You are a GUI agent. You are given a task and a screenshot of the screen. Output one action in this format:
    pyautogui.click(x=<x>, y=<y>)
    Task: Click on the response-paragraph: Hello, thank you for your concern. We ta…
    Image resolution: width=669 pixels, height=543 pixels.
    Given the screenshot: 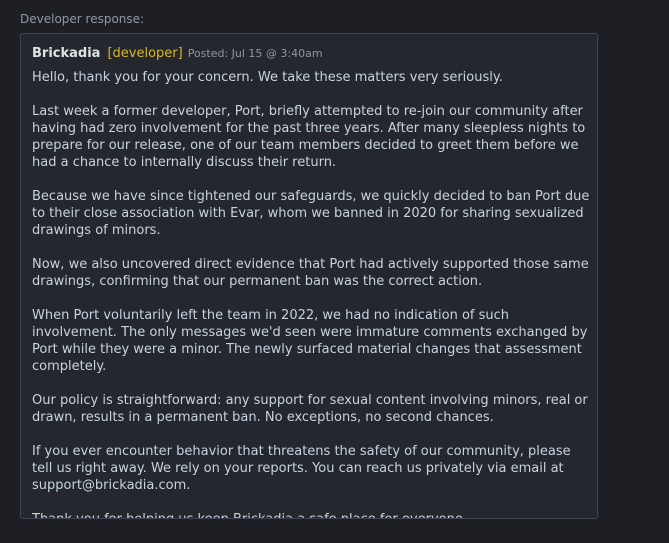 What is the action you would take?
    pyautogui.click(x=267, y=77)
    